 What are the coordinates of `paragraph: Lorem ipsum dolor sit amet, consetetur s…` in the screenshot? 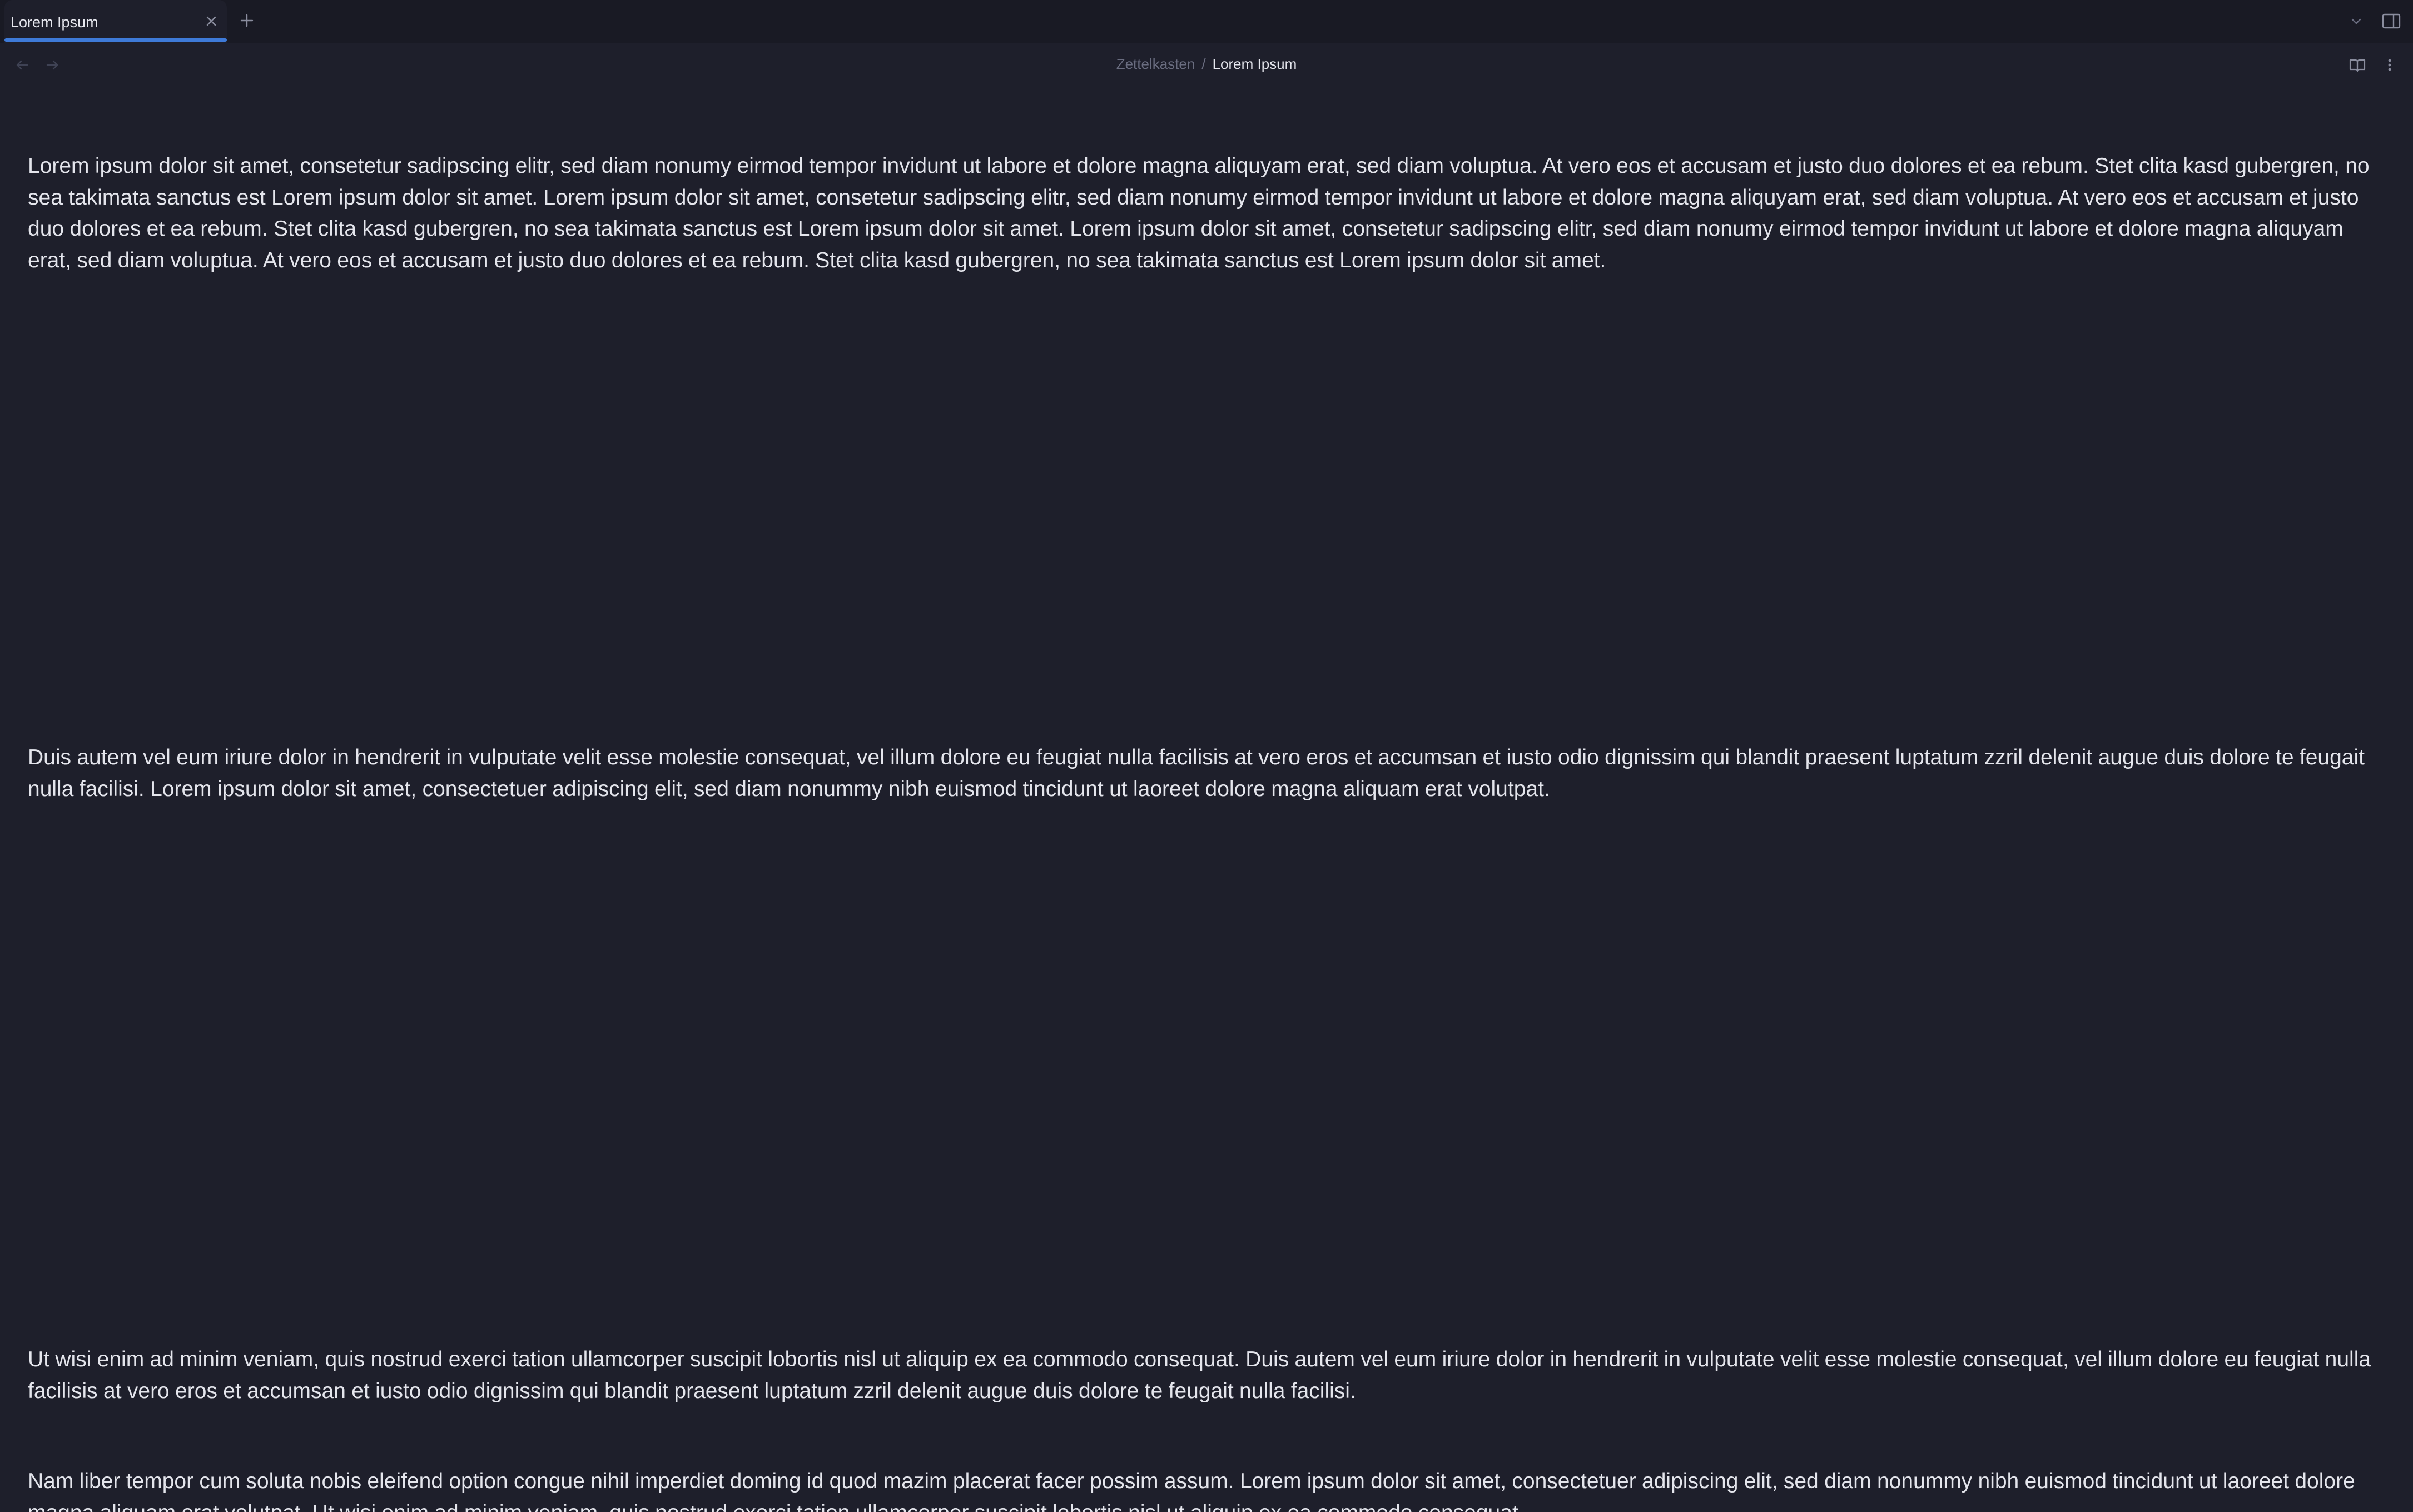 It's located at (1199, 213).